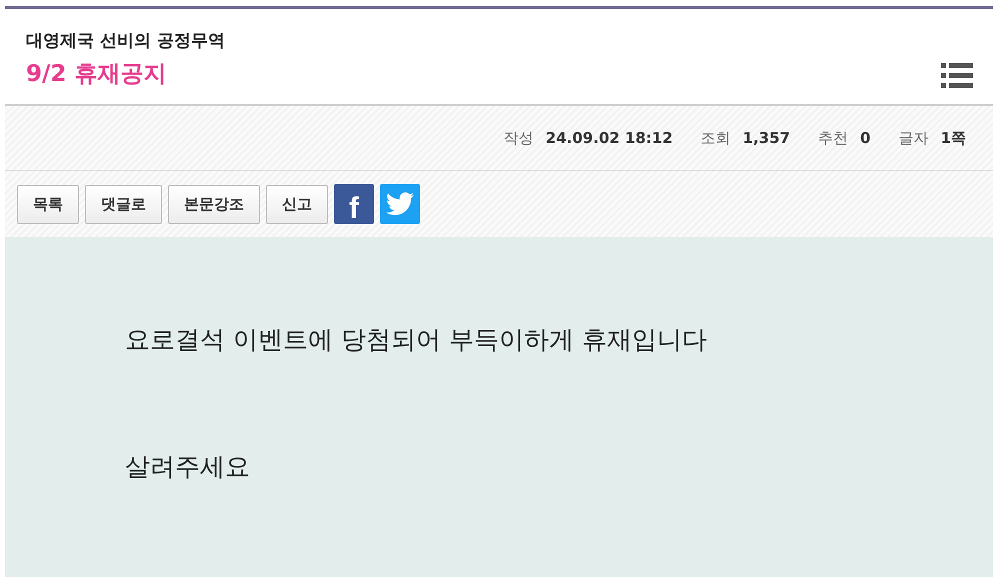 The width and height of the screenshot is (1000, 577). Describe the element at coordinates (957, 75) in the screenshot. I see `list-menu-icon` at that location.